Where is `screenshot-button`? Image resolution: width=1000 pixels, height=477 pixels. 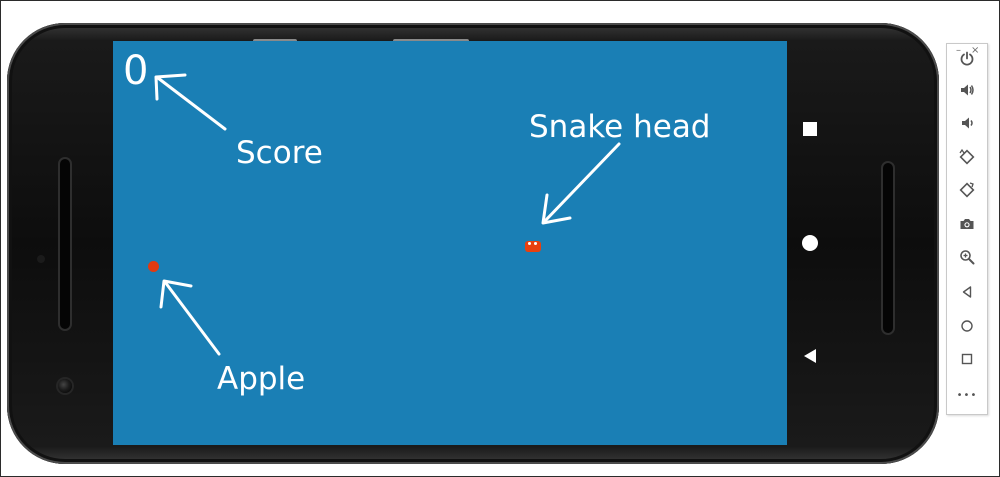
screenshot-button is located at coordinates (967, 224).